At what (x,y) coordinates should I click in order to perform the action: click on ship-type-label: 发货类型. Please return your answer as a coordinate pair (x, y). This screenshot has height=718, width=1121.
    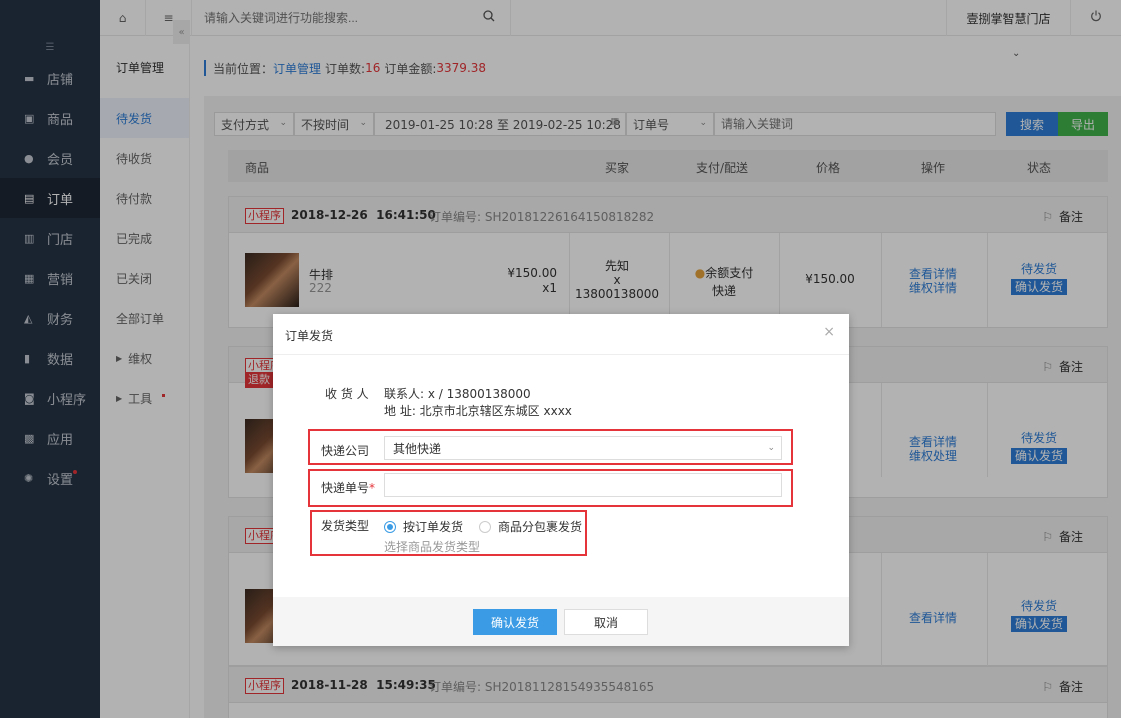
    Looking at the image, I should click on (345, 526).